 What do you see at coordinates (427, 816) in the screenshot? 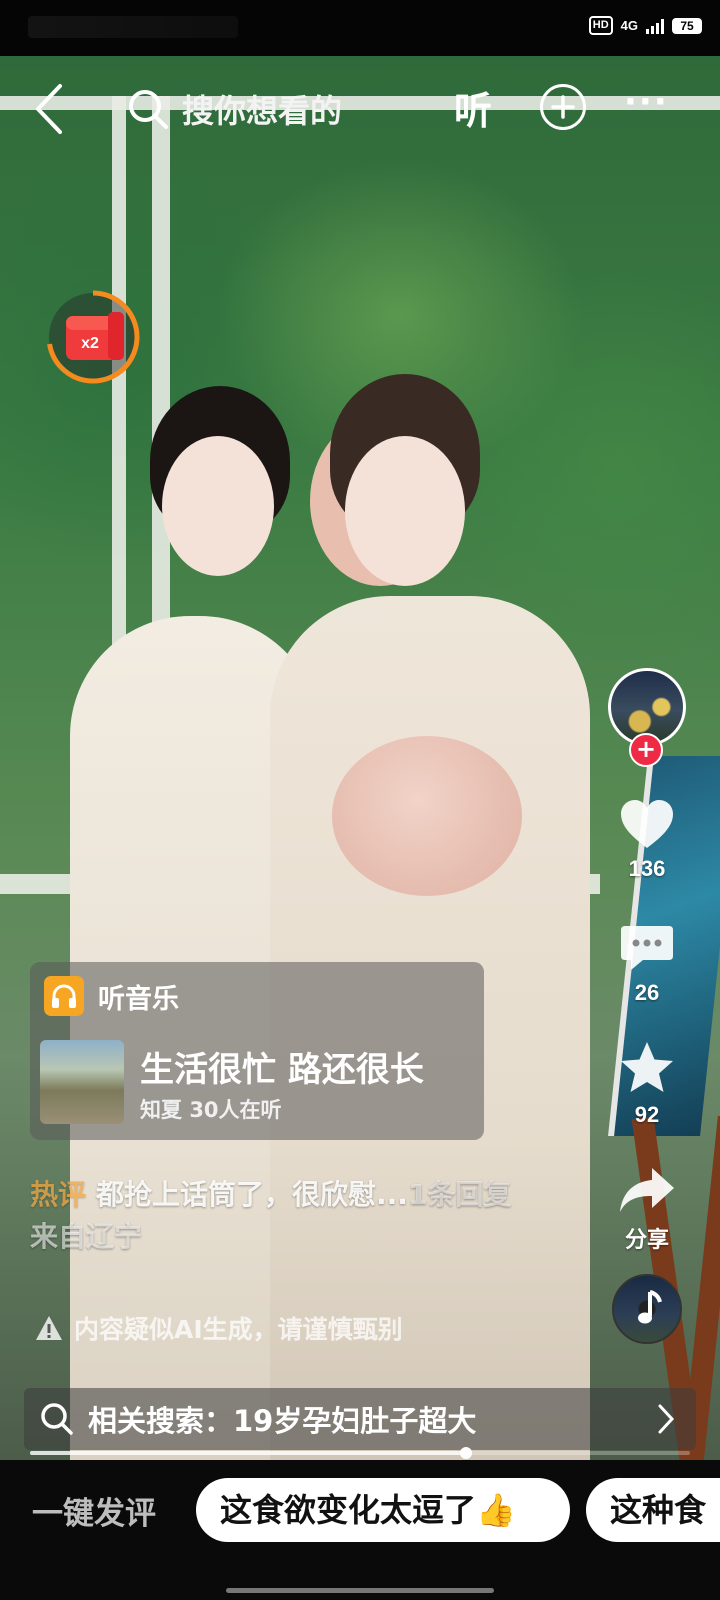
I see `pregnant-belly` at bounding box center [427, 816].